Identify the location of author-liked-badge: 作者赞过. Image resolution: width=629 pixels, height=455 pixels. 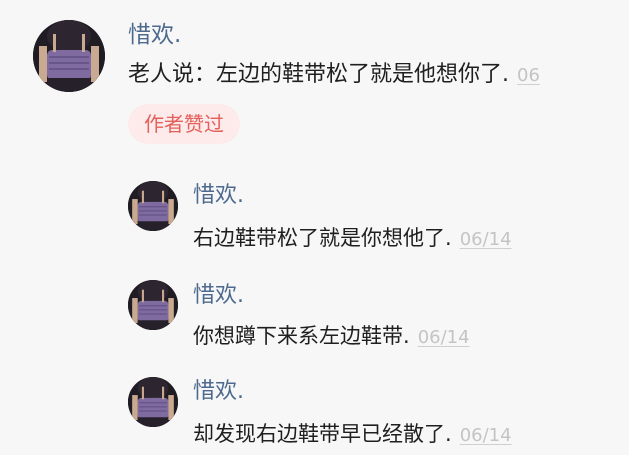
(184, 124).